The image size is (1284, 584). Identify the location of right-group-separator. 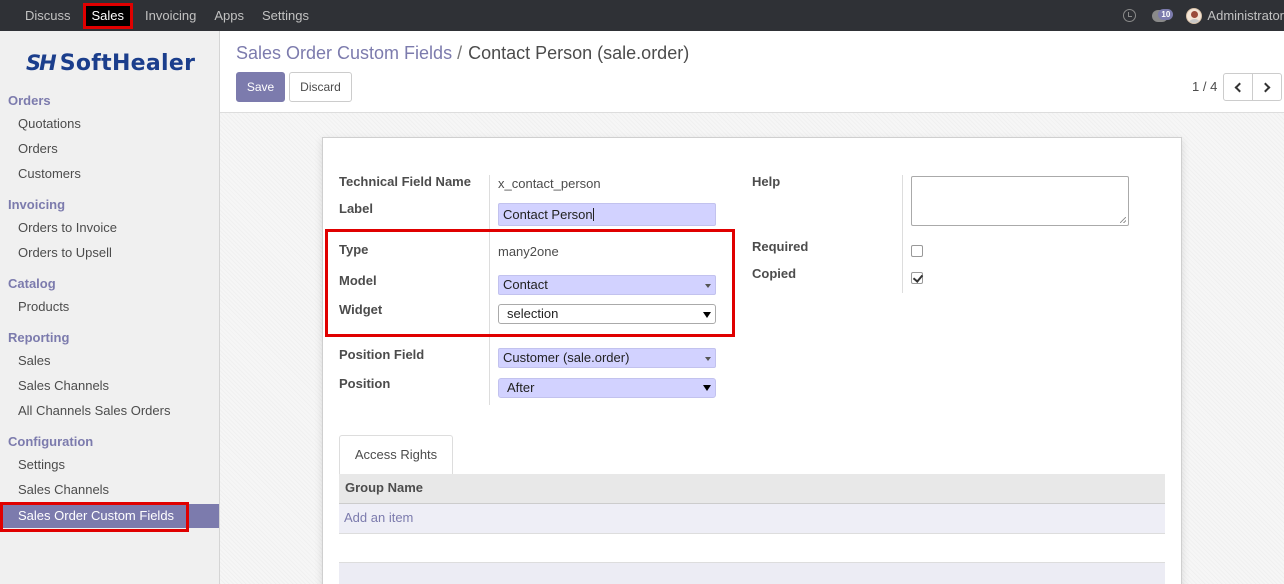
(902, 234).